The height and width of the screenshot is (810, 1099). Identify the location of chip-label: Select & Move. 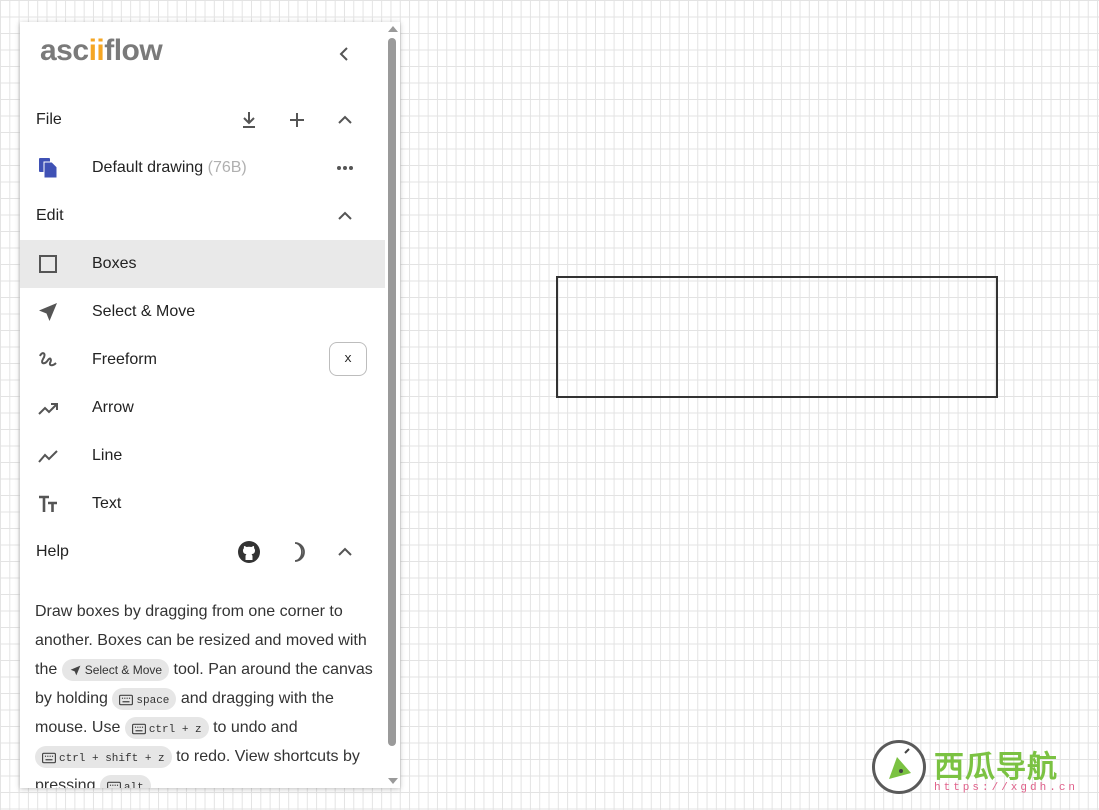
(123, 669).